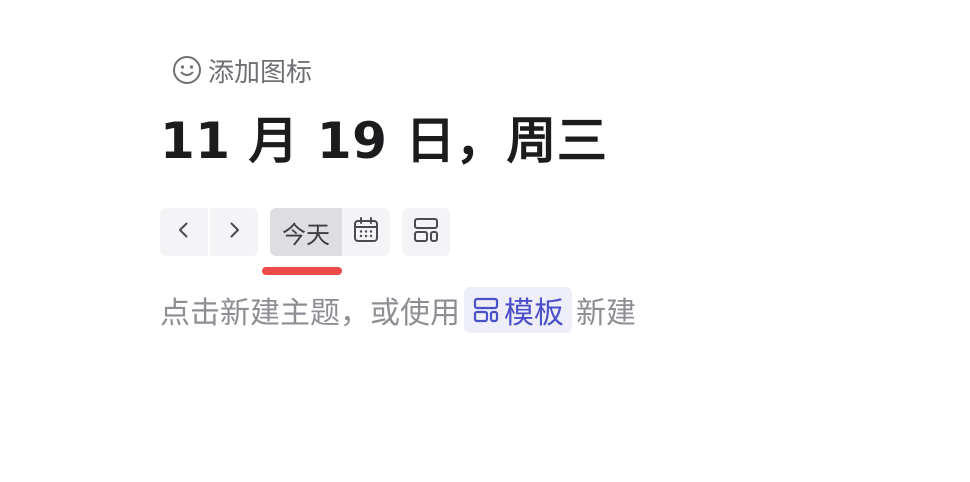 The height and width of the screenshot is (482, 970). I want to click on date-toolbar: 今天, so click(305, 232).